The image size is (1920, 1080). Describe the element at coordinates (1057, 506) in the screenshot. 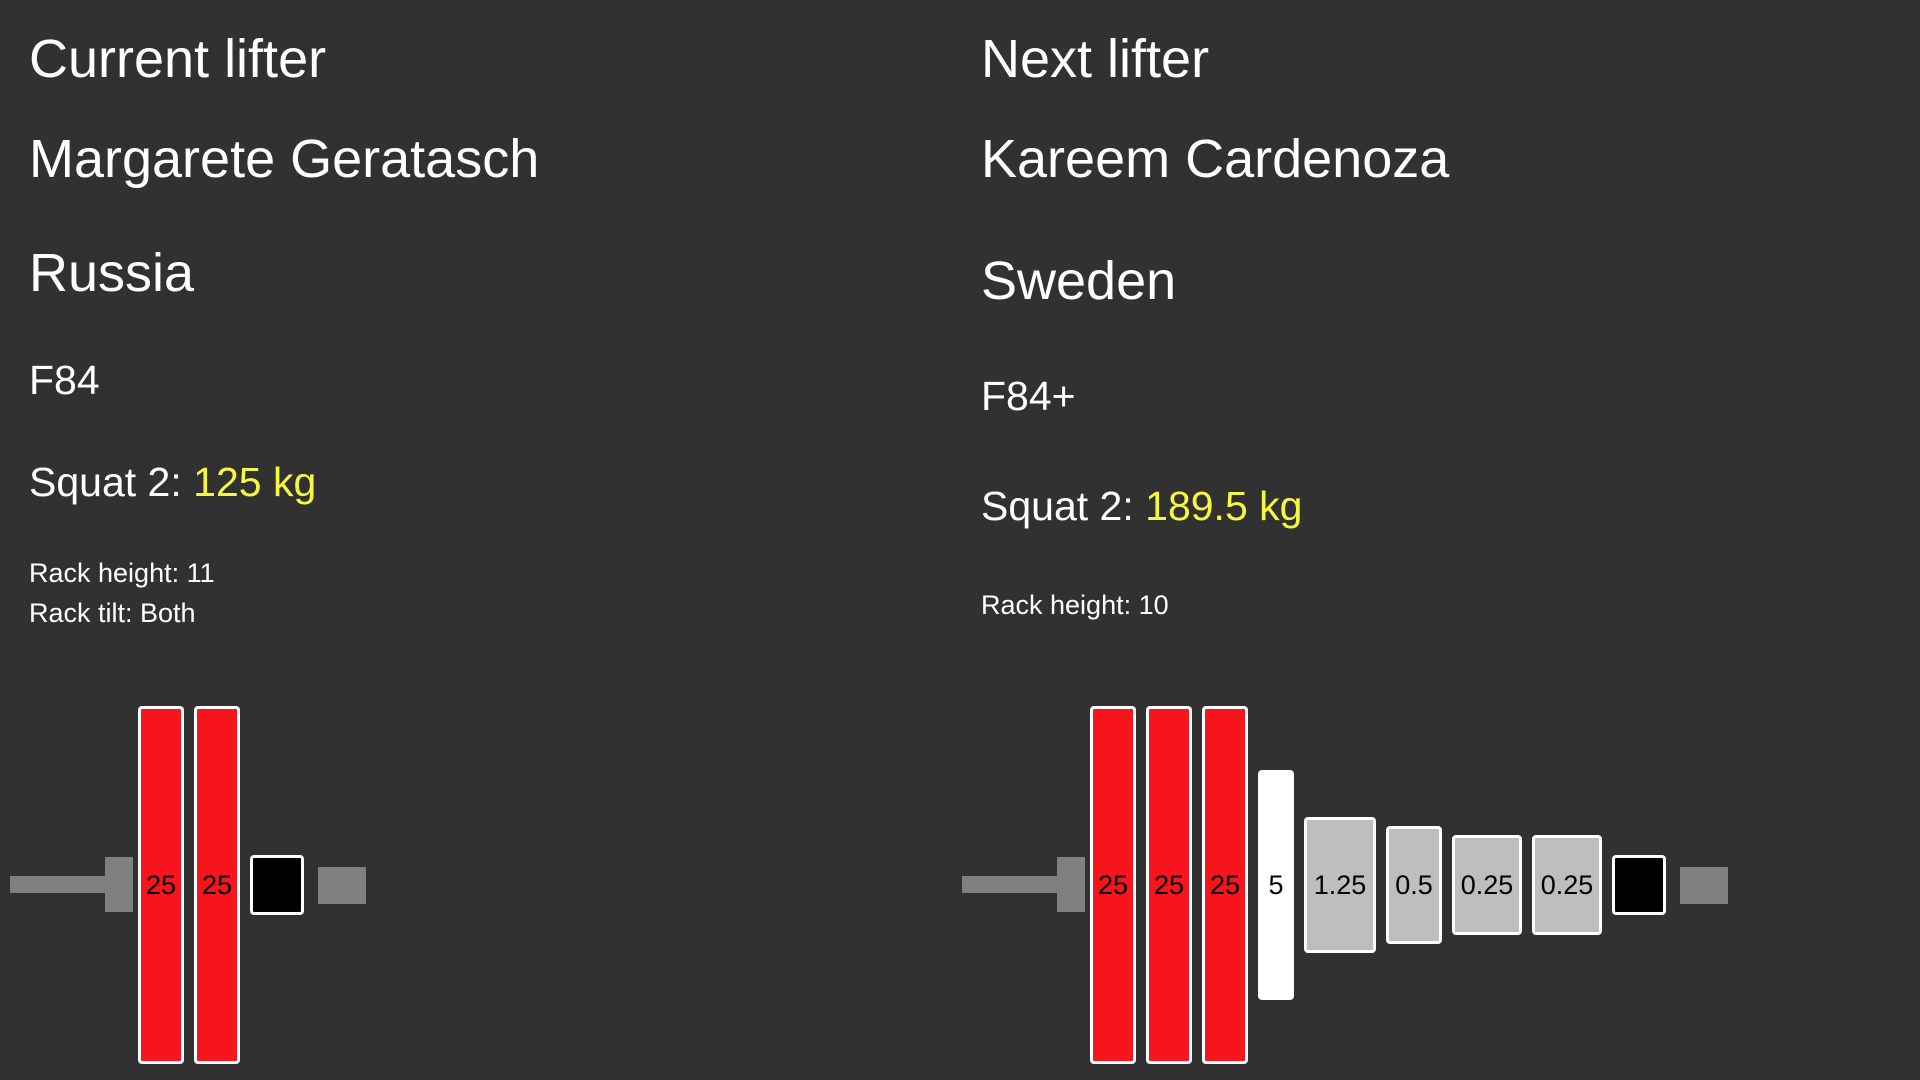

I see `next-attempt-label: Squat 2:` at that location.